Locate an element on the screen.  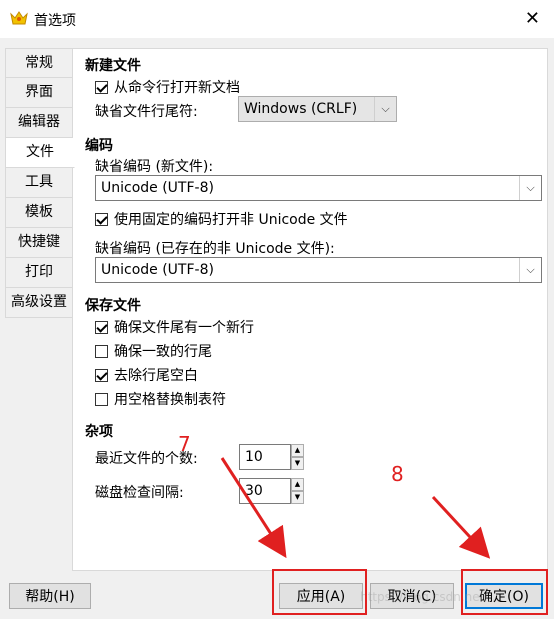
annotation-arrows is located at coordinates (355, 508).